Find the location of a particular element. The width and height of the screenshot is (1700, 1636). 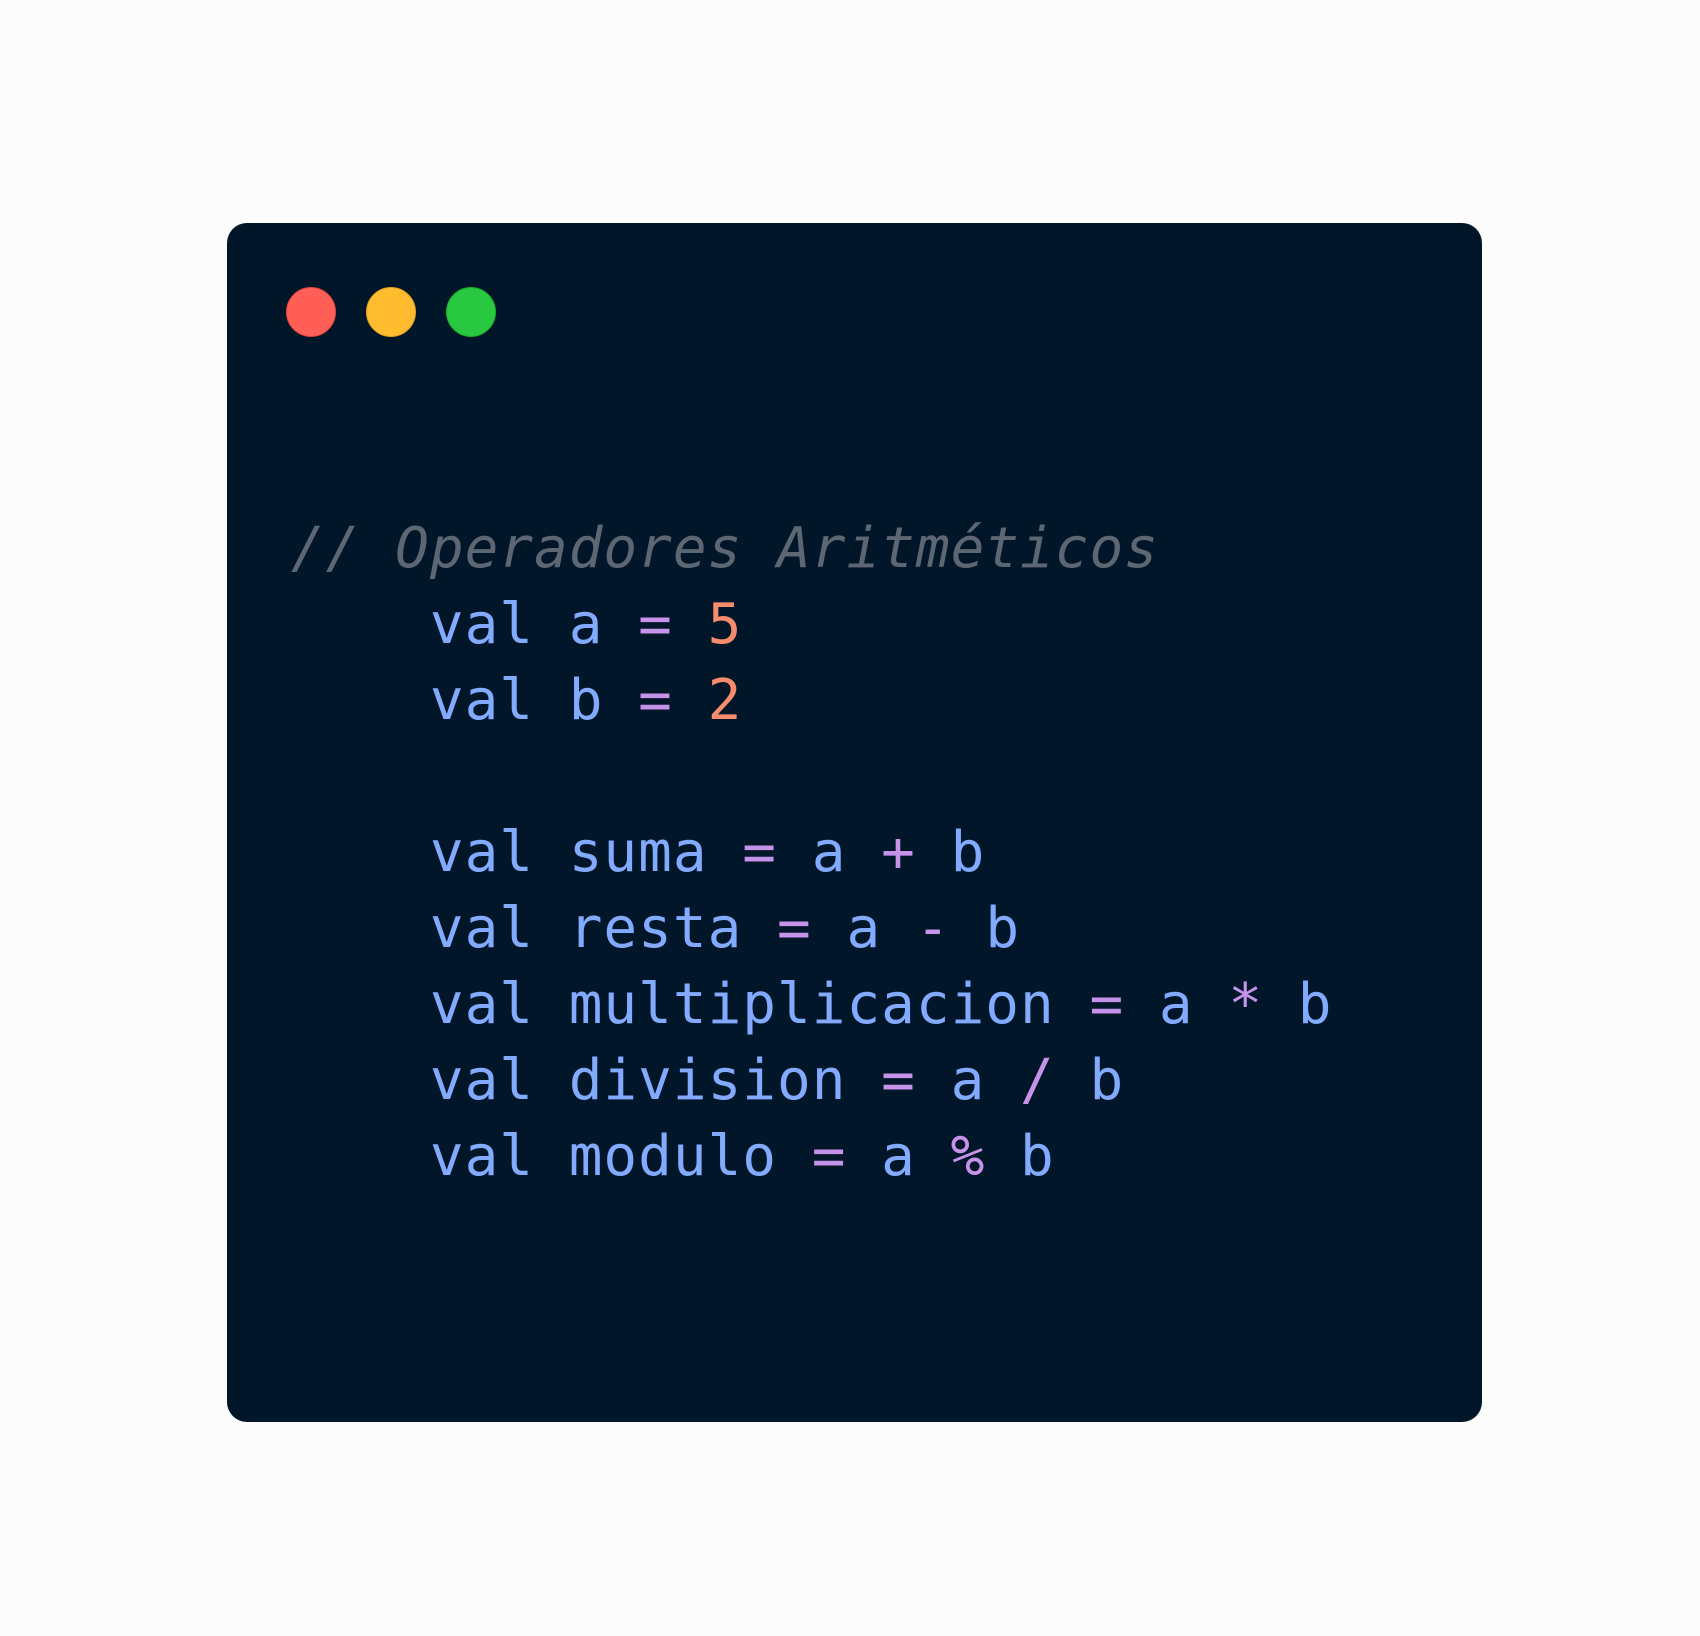

code-line: val division = a / b is located at coordinates (811, 1081).